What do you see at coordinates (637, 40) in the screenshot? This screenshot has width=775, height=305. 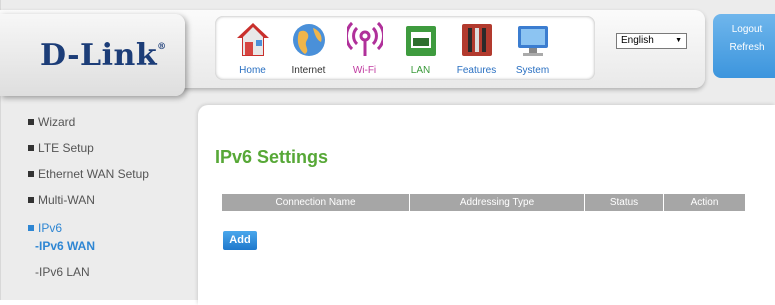 I see `language-select-value: English` at bounding box center [637, 40].